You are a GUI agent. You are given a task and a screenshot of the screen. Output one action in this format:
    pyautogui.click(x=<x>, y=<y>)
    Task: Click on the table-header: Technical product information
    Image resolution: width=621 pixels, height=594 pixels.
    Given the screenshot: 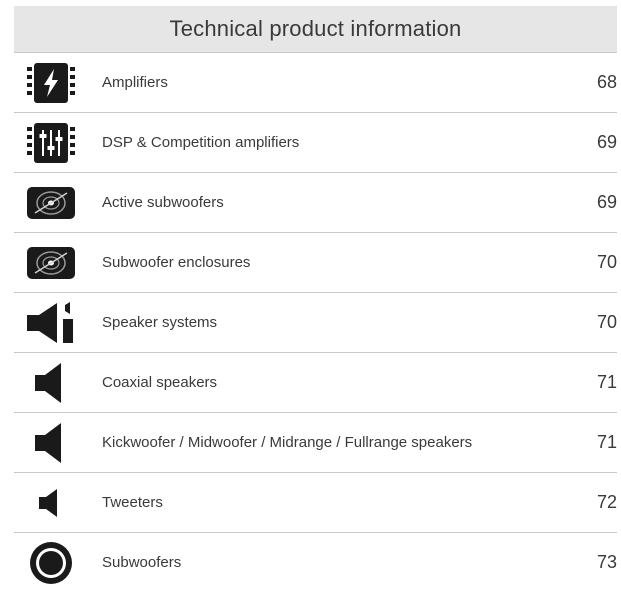 What is the action you would take?
    pyautogui.click(x=315, y=29)
    